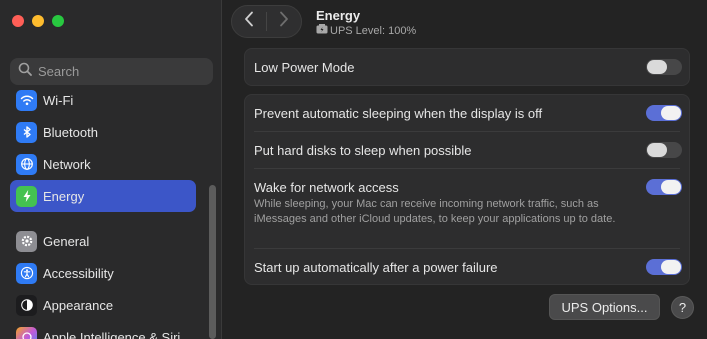 The width and height of the screenshot is (707, 339). Describe the element at coordinates (103, 241) in the screenshot. I see `sidebar-item-general: General` at that location.